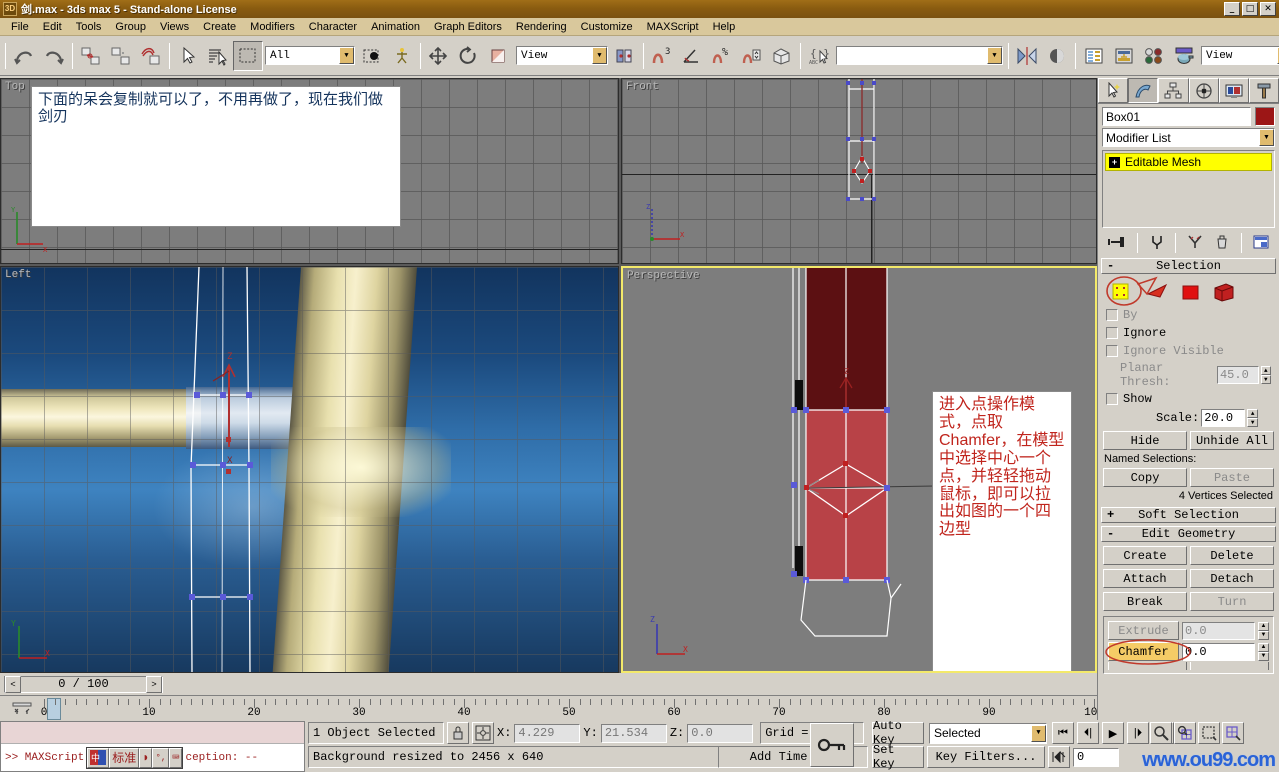  I want to click on viewport-top: Top 下面的呆会复制就可以了，不用再做了，现在我们做剑刃 Y X, so click(309, 171).